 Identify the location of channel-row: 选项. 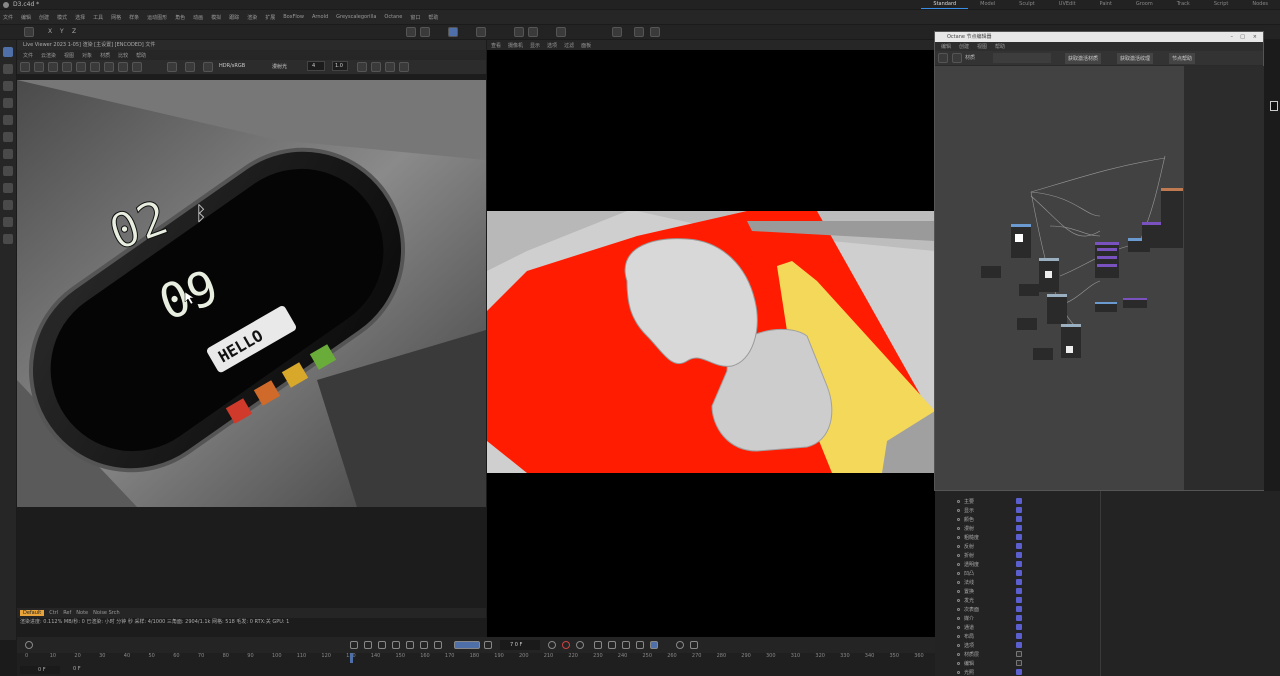
(965, 645).